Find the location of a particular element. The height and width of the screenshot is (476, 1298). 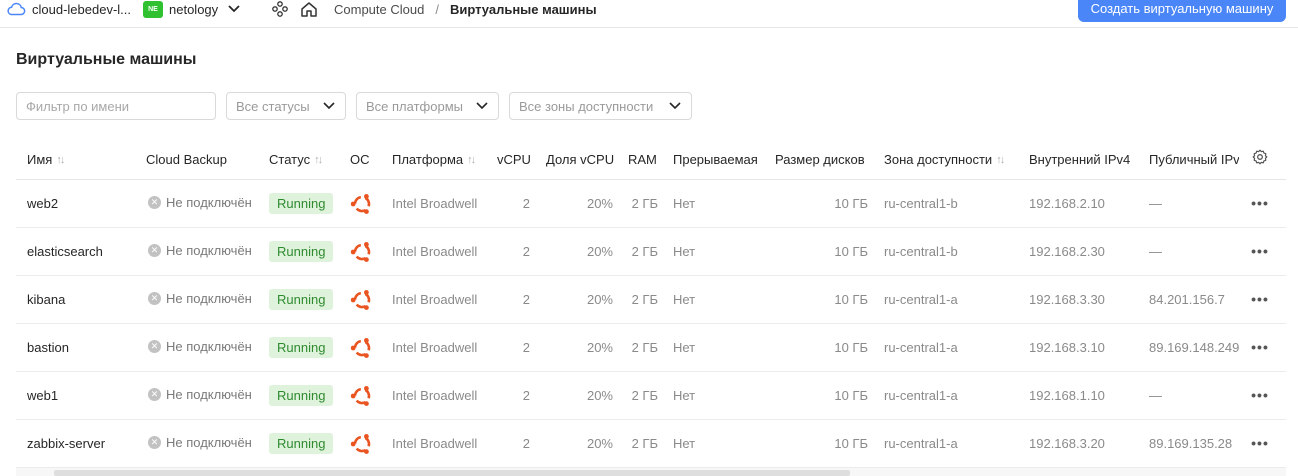

public-ip-value: 84.201.156.7 is located at coordinates (1187, 299).